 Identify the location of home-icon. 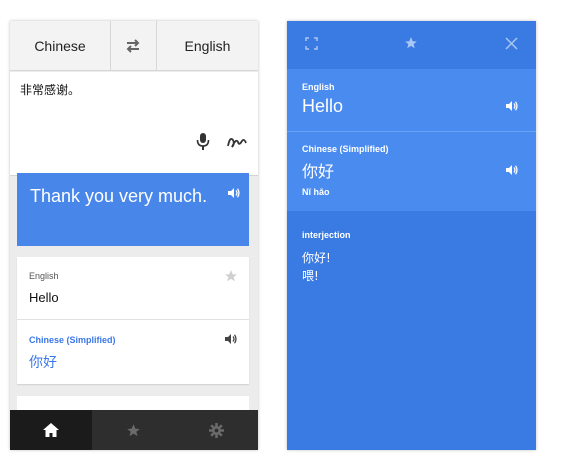
(51, 430).